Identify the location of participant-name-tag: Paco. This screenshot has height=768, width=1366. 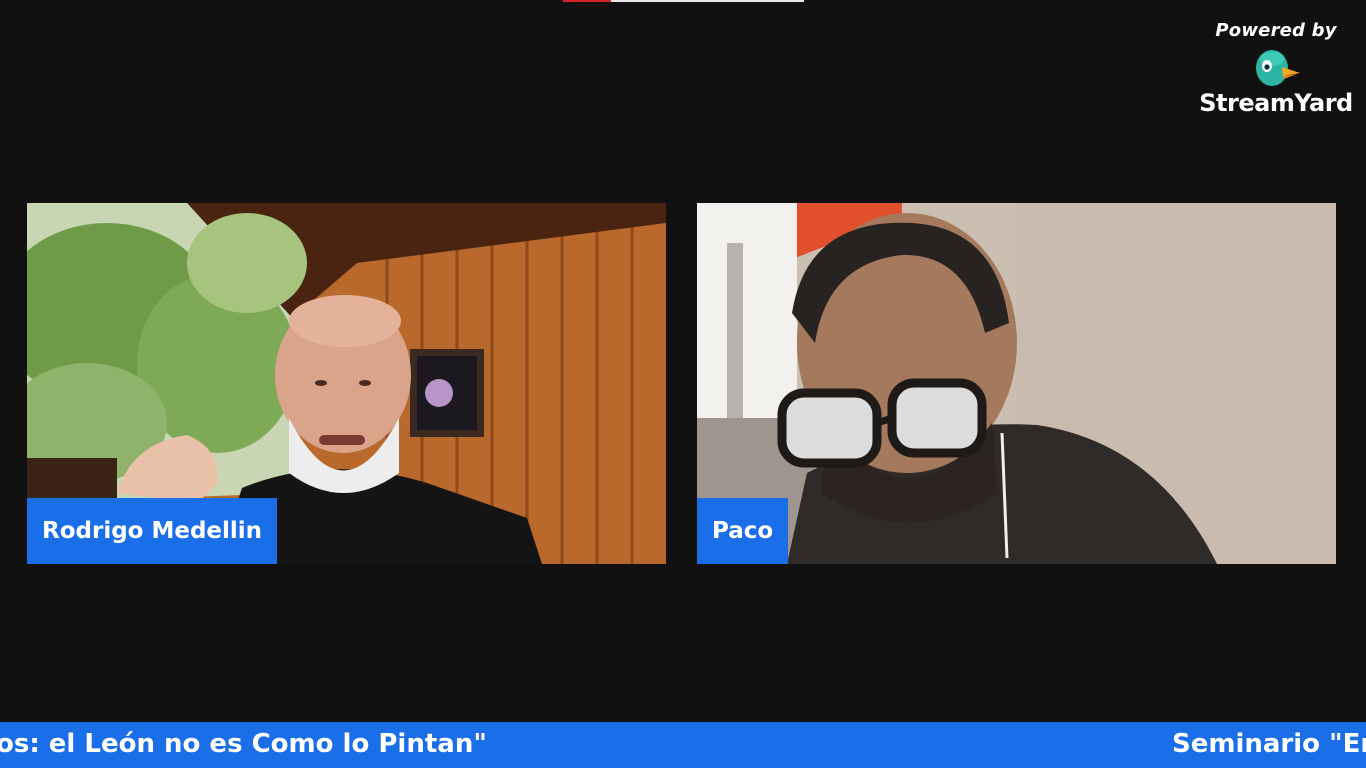
(743, 531).